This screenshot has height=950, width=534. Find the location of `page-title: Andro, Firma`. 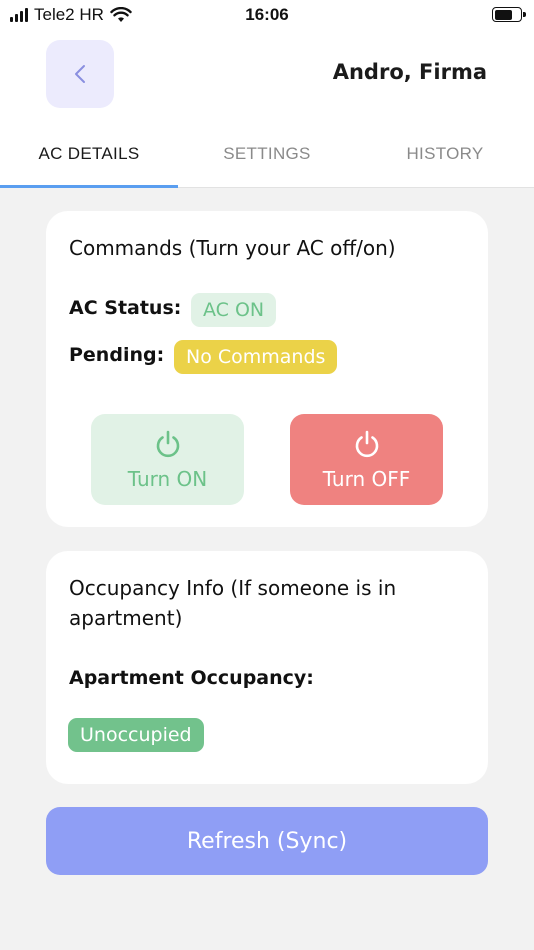

page-title: Andro, Firma is located at coordinates (409, 72).